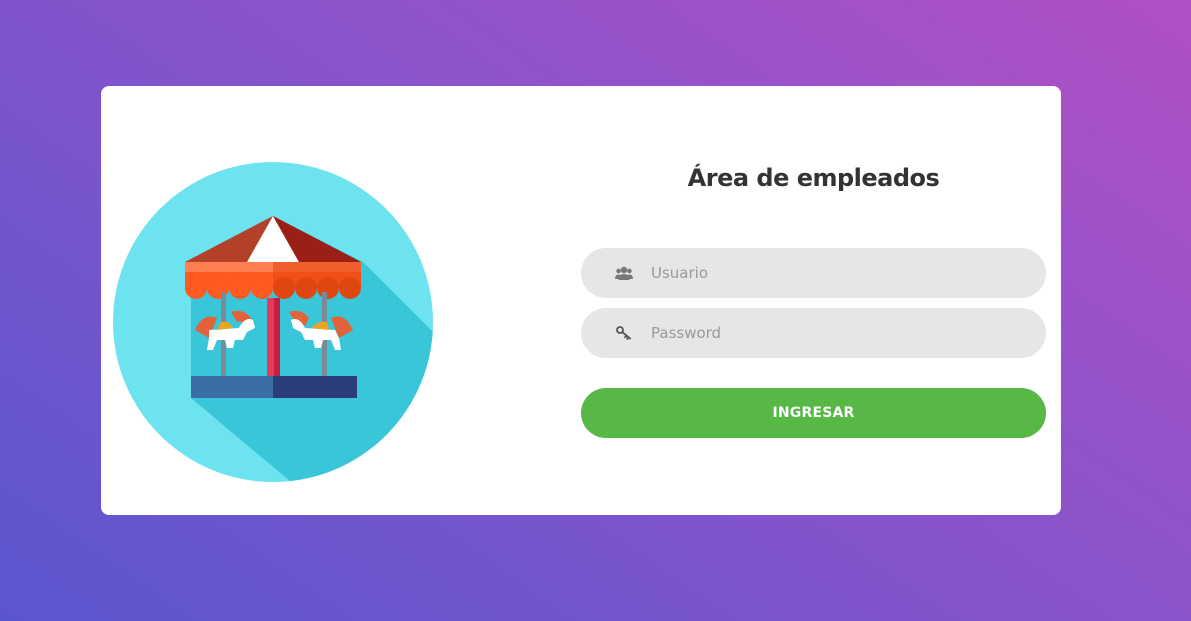 The height and width of the screenshot is (621, 1191). What do you see at coordinates (624, 273) in the screenshot?
I see `users-icon` at bounding box center [624, 273].